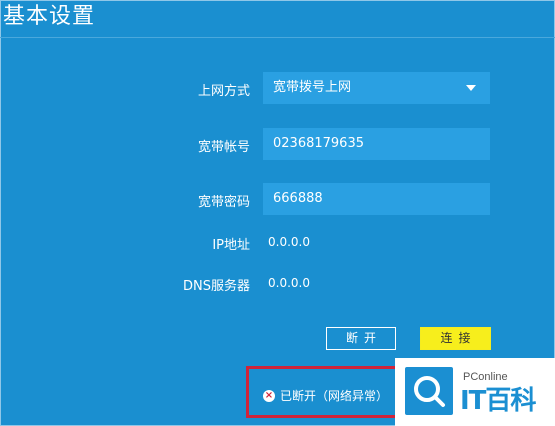 The image size is (555, 426). Describe the element at coordinates (269, 396) in the screenshot. I see `error-x-icon: ×` at that location.